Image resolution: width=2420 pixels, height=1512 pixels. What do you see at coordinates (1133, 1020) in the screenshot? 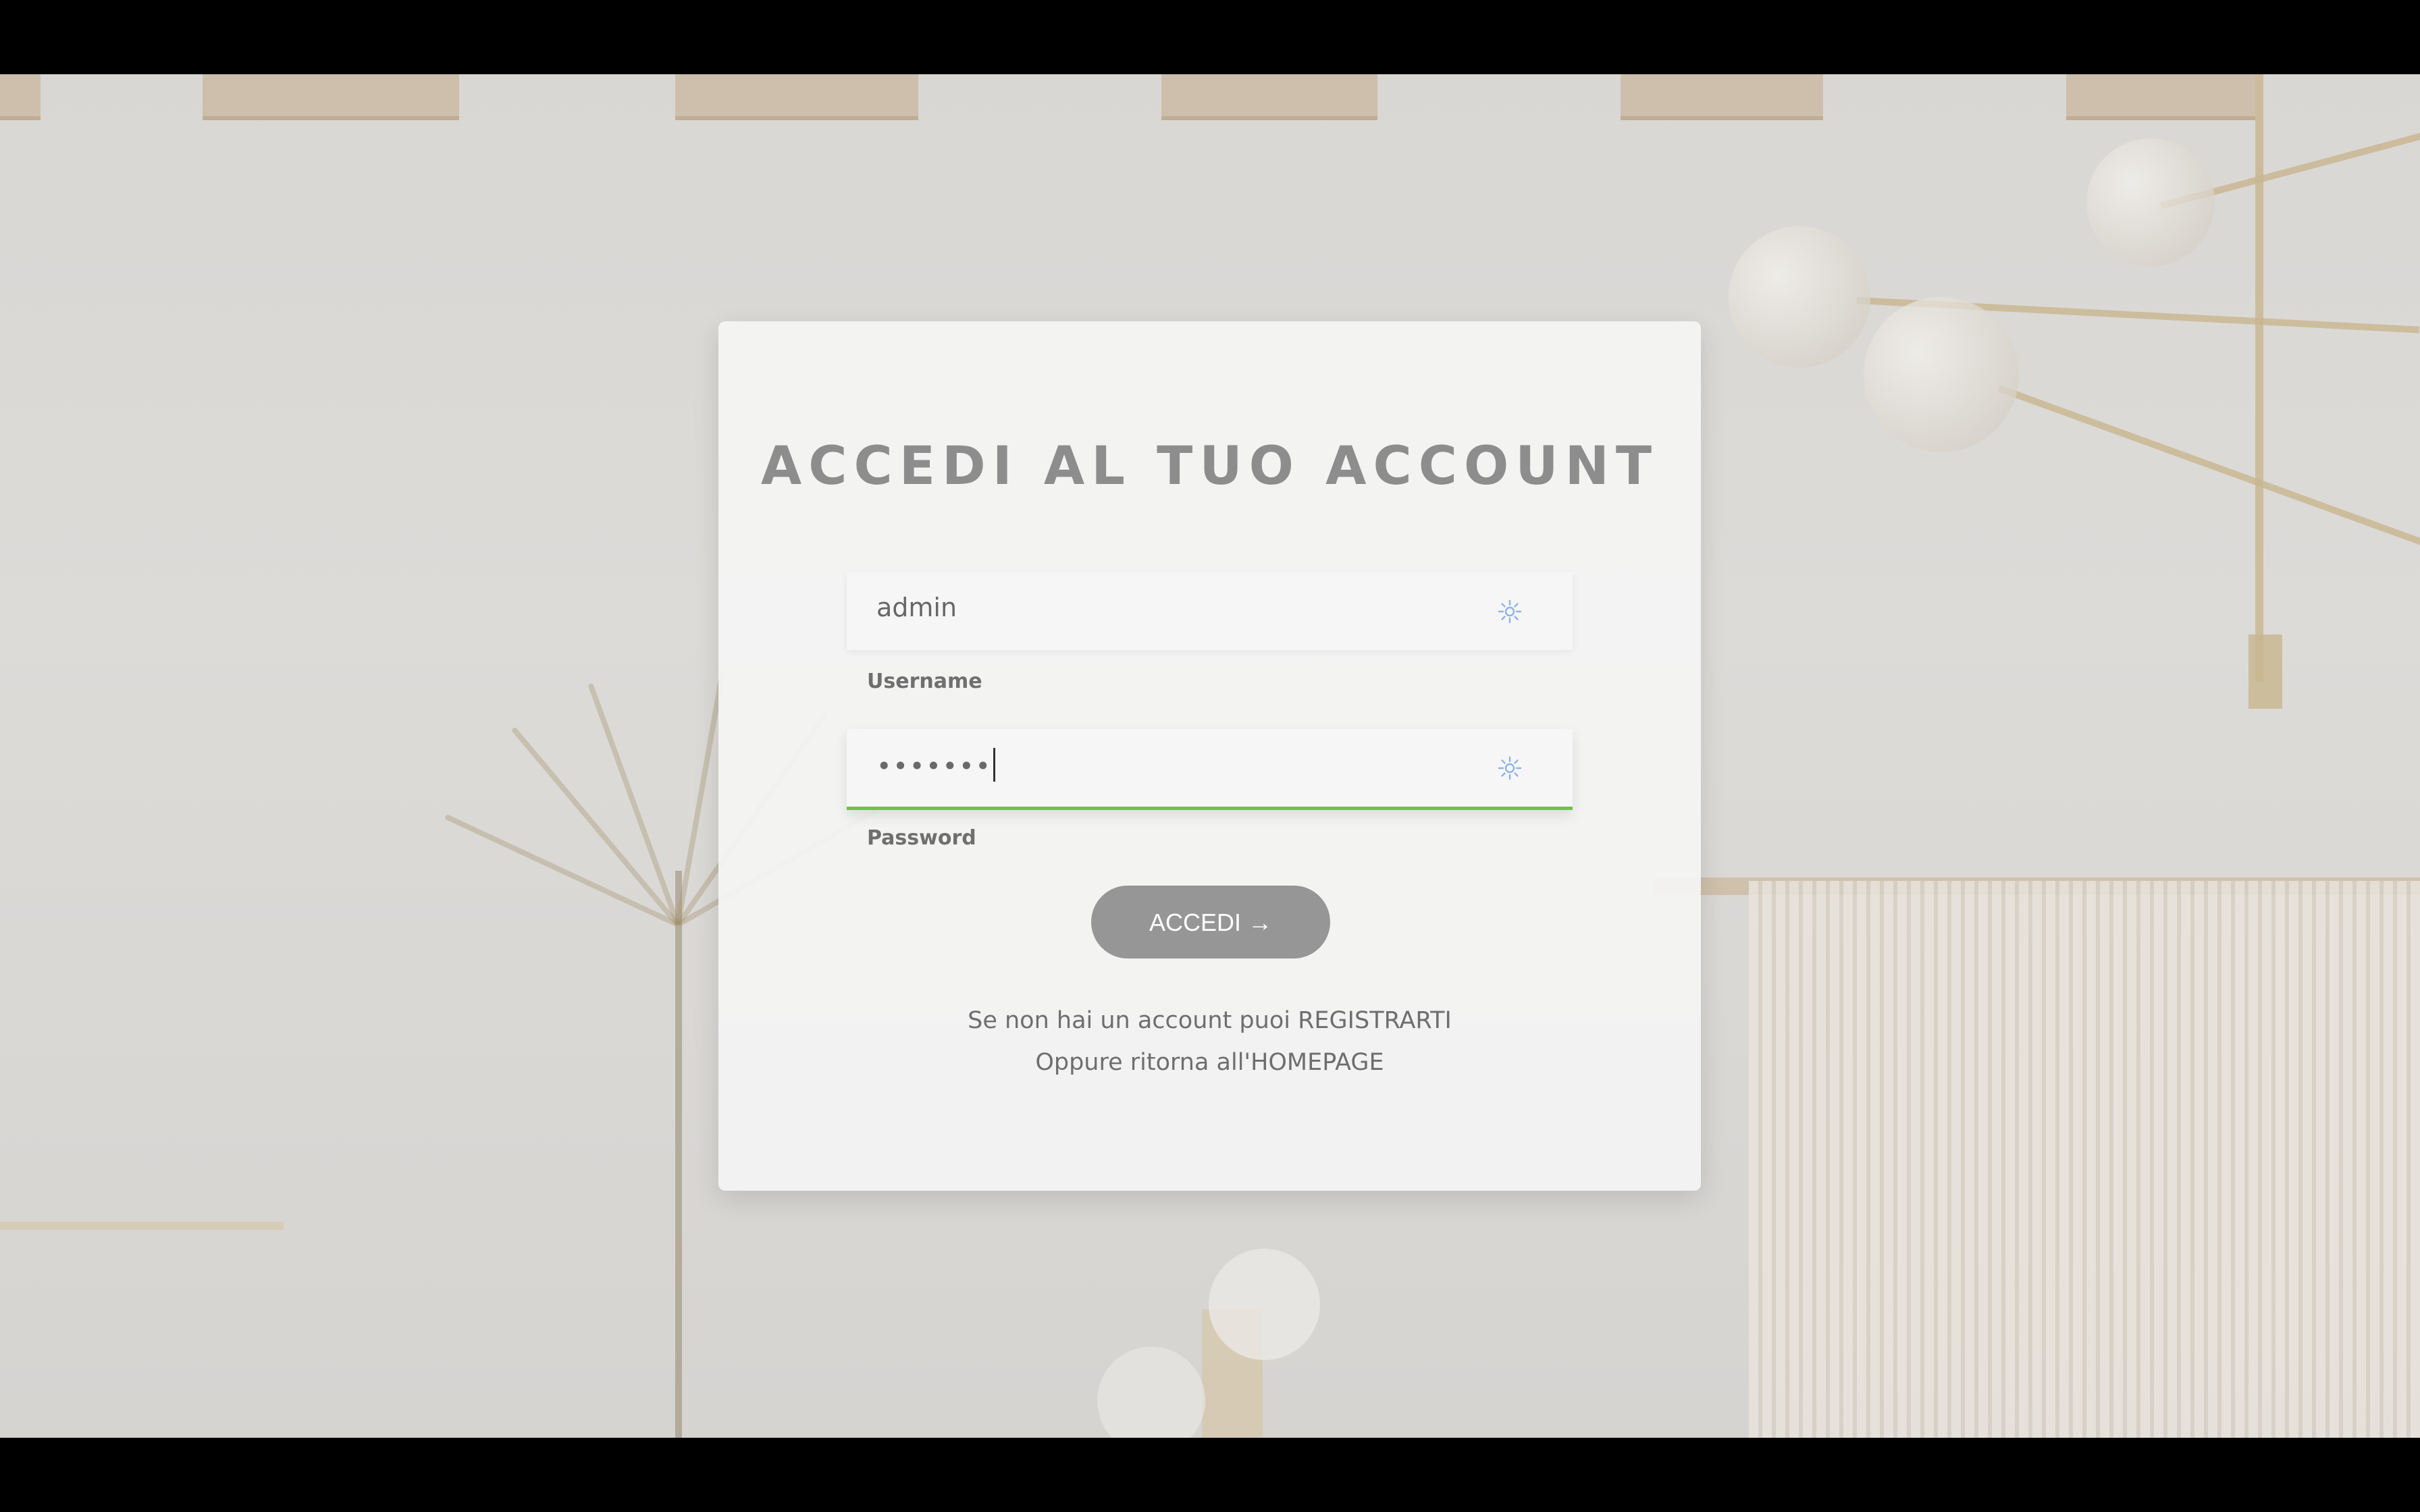
I see `register-prefix: Se non hai un account puoi` at bounding box center [1133, 1020].